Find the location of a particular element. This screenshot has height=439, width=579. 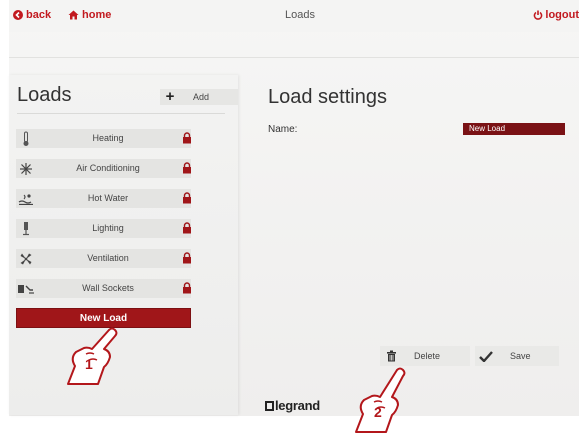

name-field: New Load is located at coordinates (514, 129).